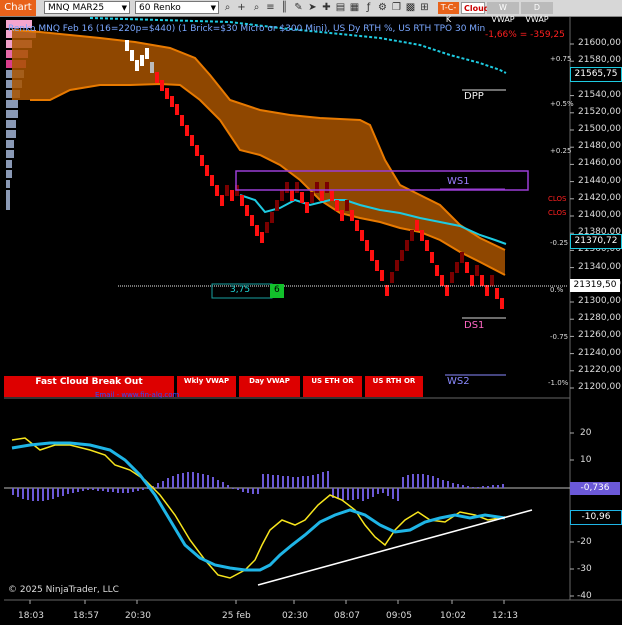 This screenshot has width=622, height=625. Describe the element at coordinates (584, 542) in the screenshot. I see `osc-label: -20` at that location.